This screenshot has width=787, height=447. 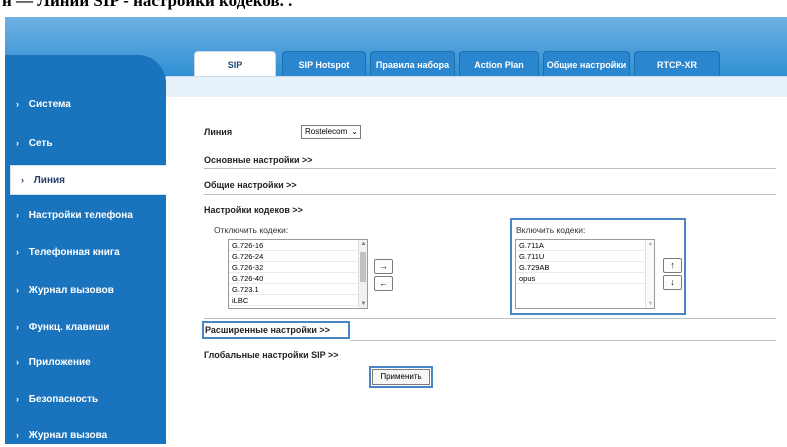 What do you see at coordinates (551, 230) in the screenshot?
I see `enabled-codecs-label: Включить кодеки:` at bounding box center [551, 230].